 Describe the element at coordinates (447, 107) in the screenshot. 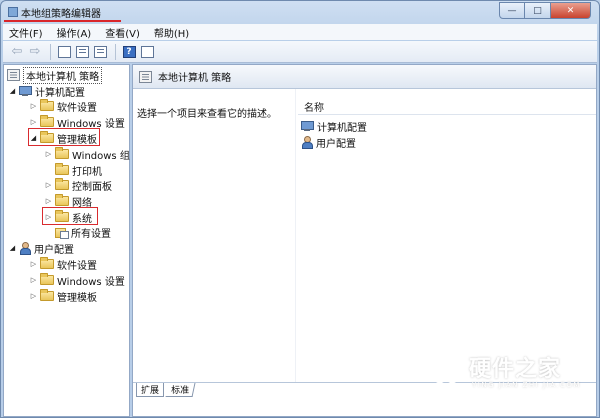

I see `column-header-name: 名称` at that location.